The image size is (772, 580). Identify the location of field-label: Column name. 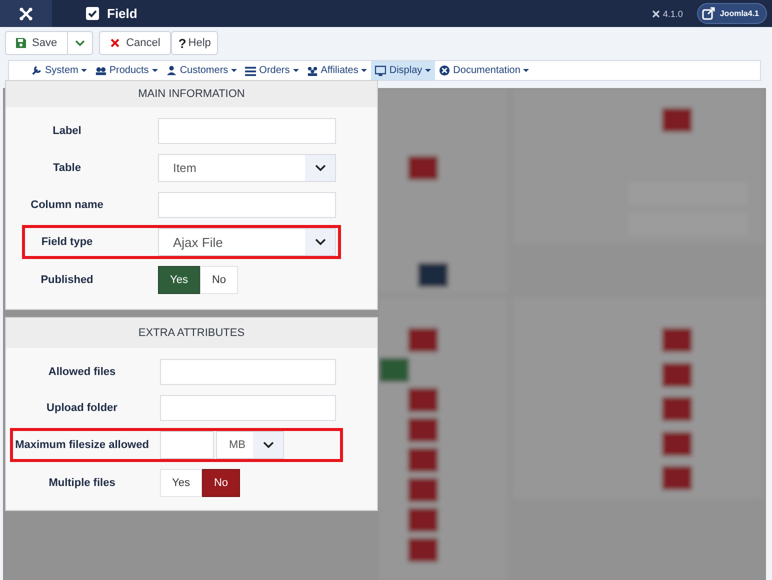
(67, 205).